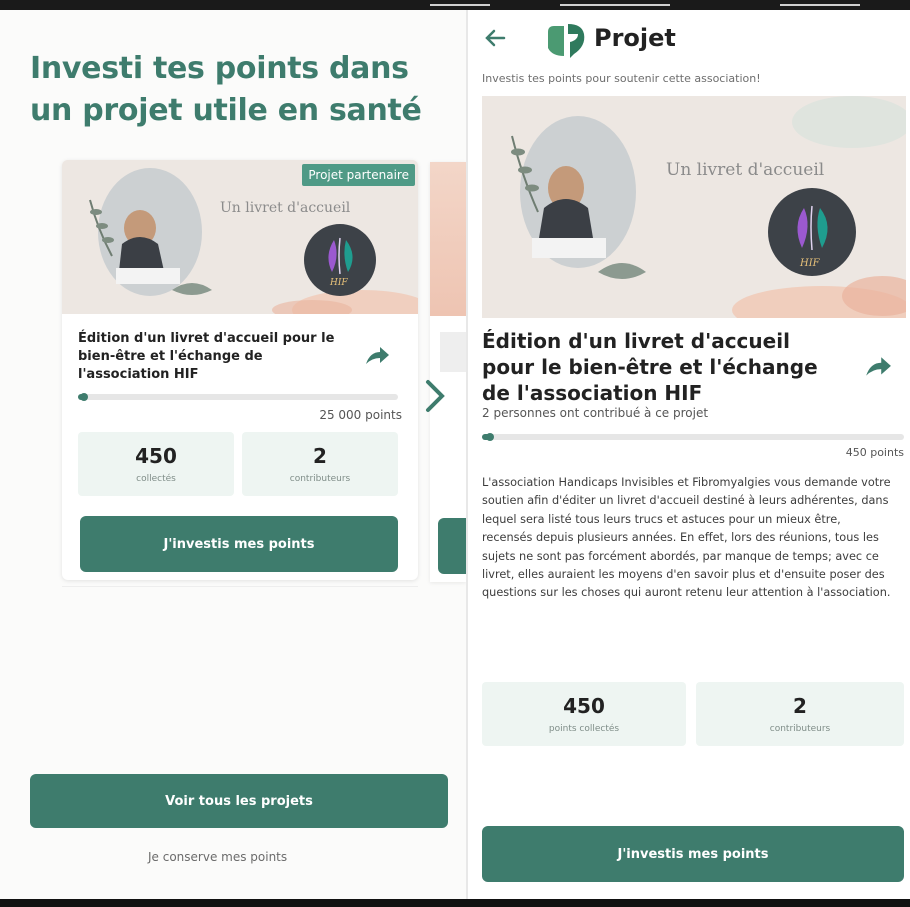  I want to click on next-project-button, so click(452, 546).